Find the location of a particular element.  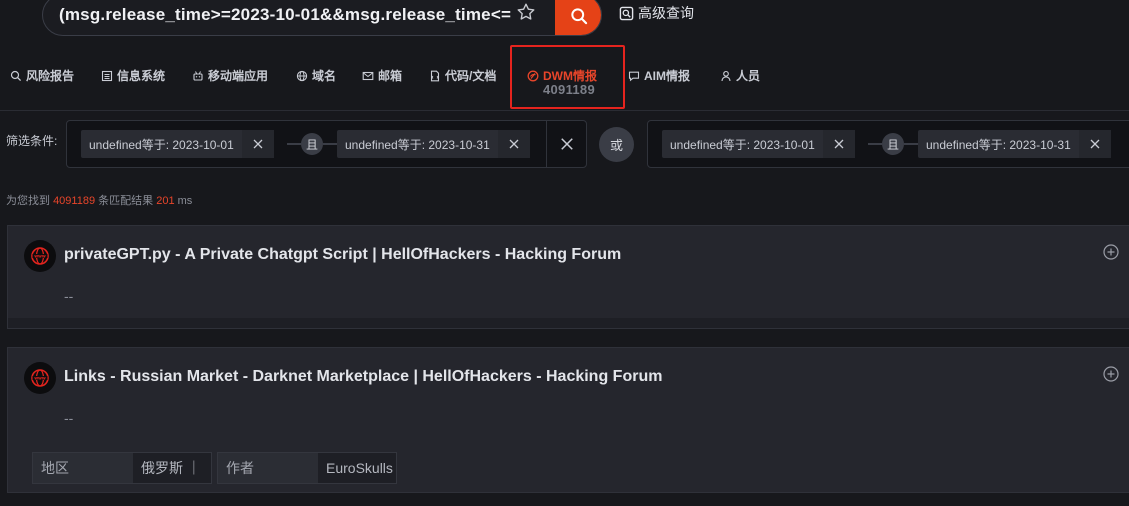

meta-author: 作者 EuroSkulls is located at coordinates (307, 468).